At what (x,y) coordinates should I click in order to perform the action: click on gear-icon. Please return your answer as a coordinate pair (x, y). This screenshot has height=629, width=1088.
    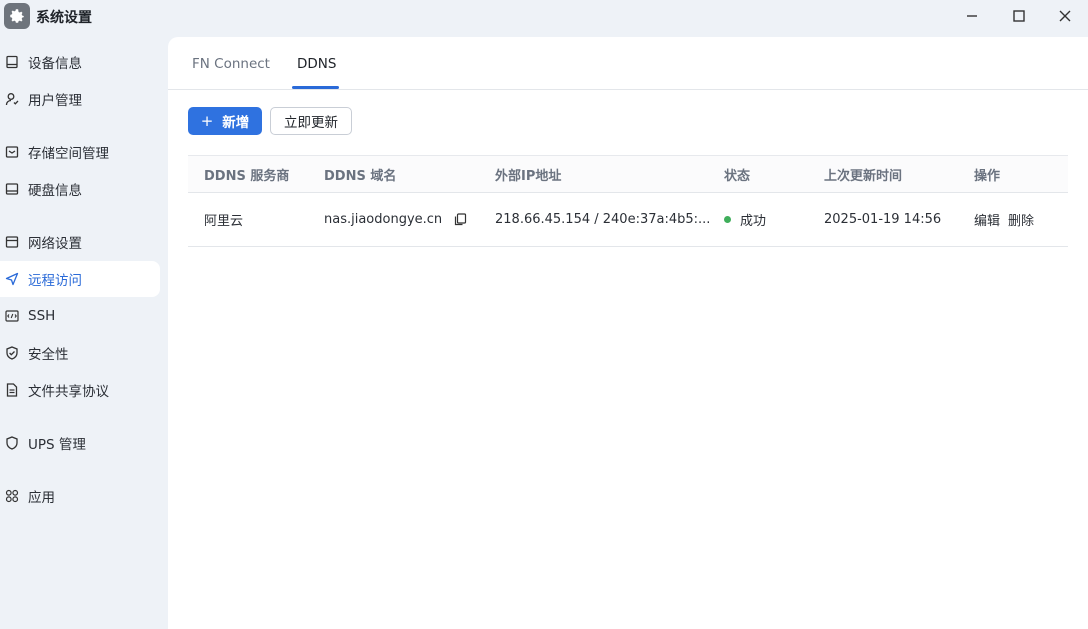
    Looking at the image, I should click on (17, 16).